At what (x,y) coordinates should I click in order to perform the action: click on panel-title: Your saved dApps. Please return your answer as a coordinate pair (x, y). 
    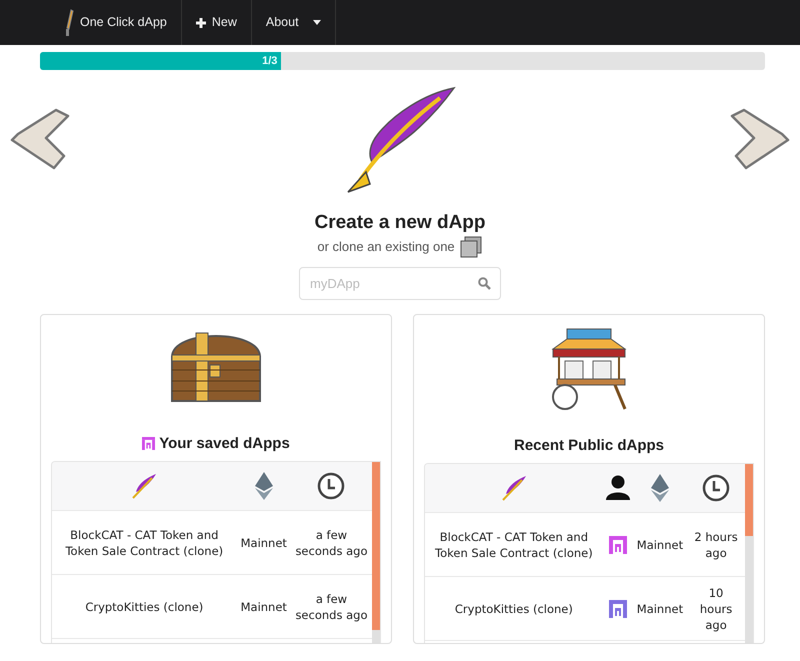
    Looking at the image, I should click on (224, 443).